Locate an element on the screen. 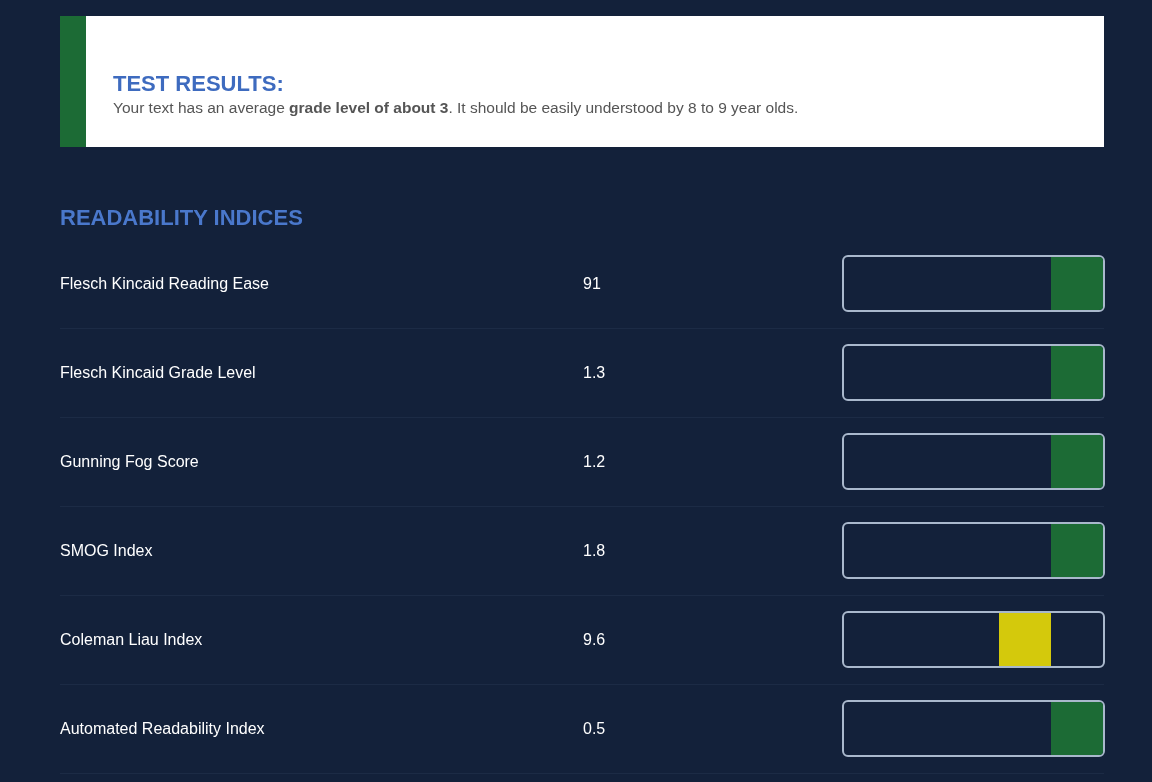  index-name: Flesch Kincaid Grade Level is located at coordinates (158, 372).